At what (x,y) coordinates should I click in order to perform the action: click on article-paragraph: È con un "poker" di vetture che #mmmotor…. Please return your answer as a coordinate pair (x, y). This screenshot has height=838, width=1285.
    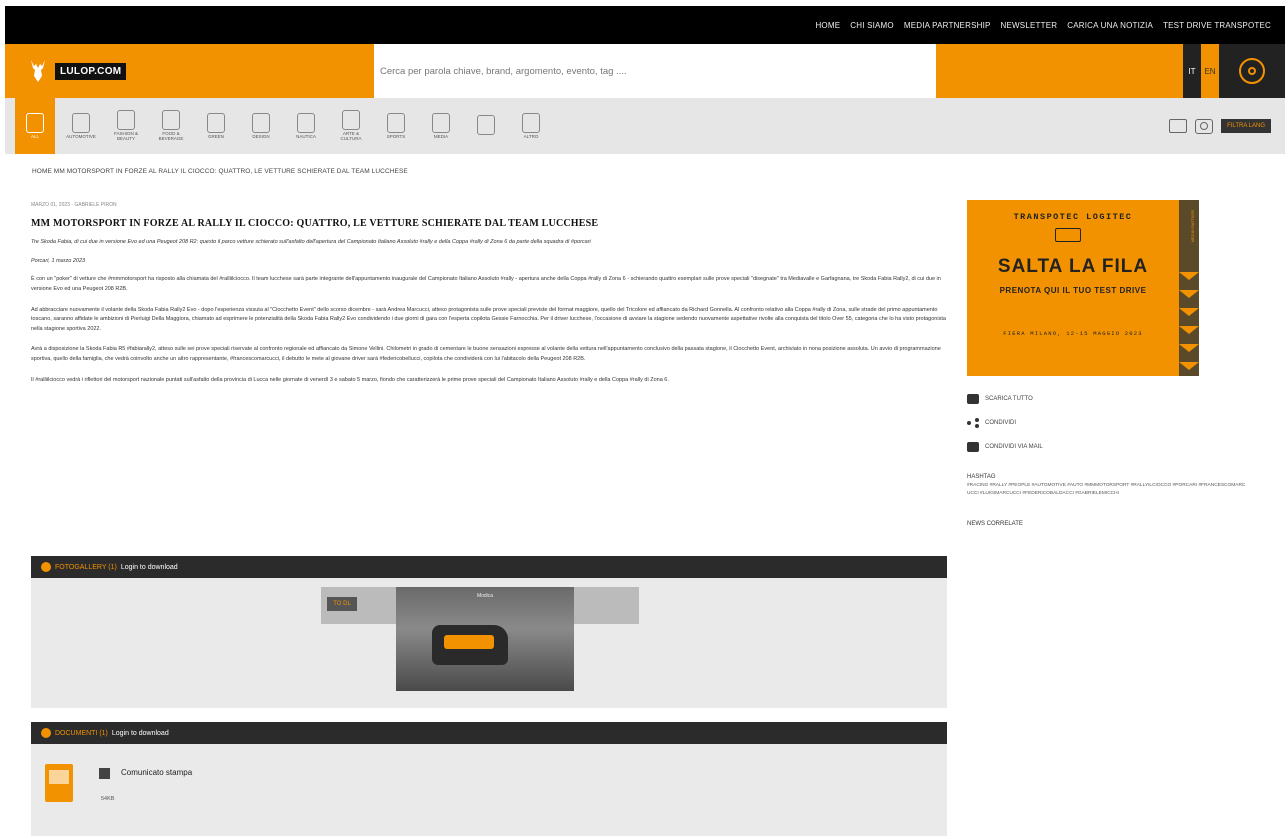
    Looking at the image, I should click on (486, 284).